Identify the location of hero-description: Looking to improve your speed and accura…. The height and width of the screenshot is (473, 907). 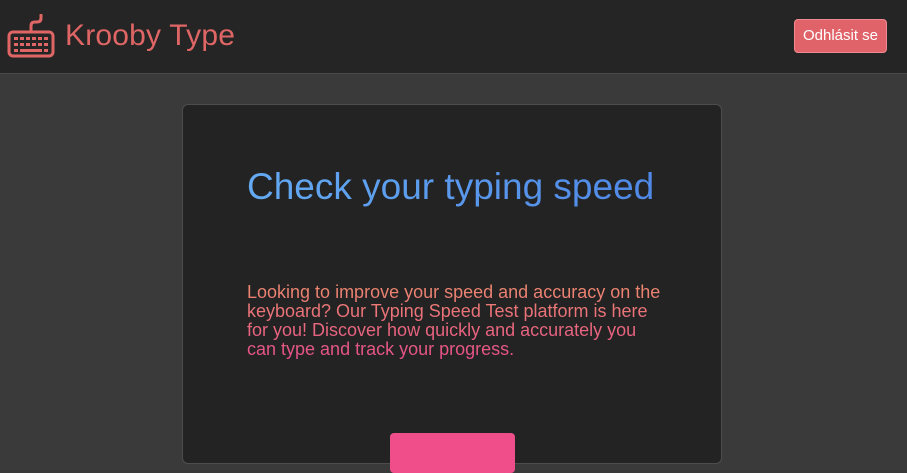
(457, 321).